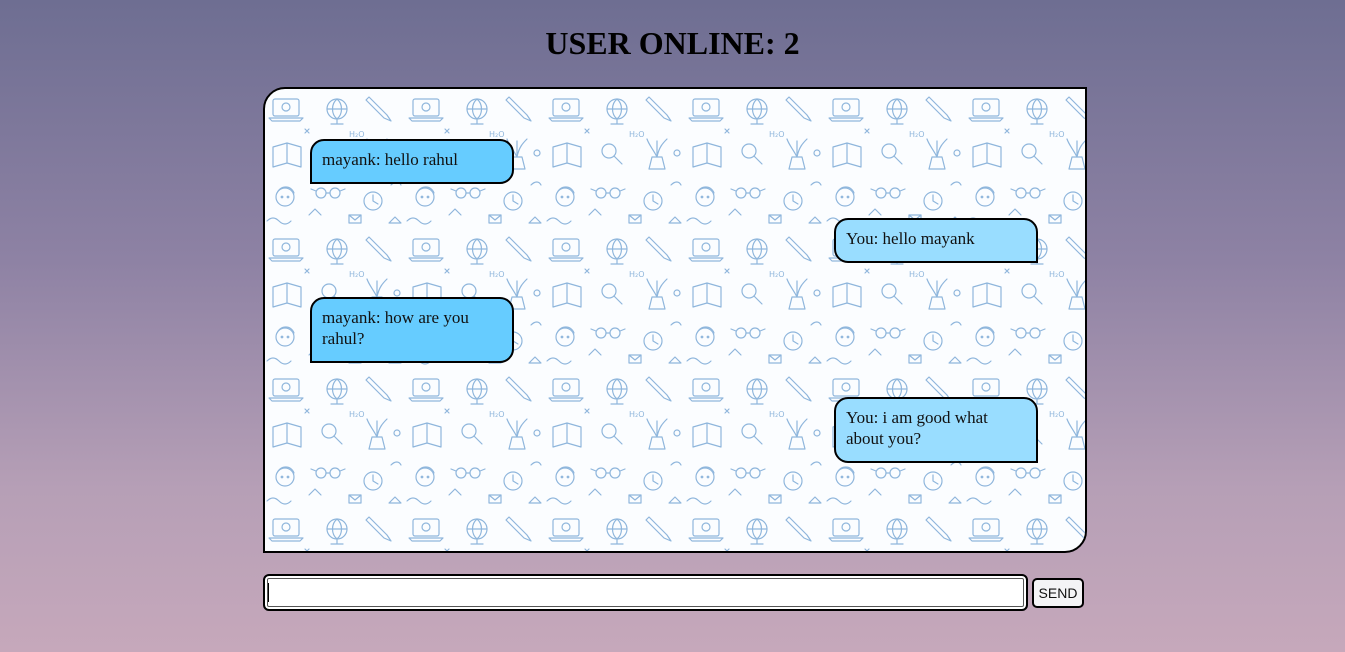  I want to click on online-users-heading: USER ONLINE: 2, so click(672, 43).